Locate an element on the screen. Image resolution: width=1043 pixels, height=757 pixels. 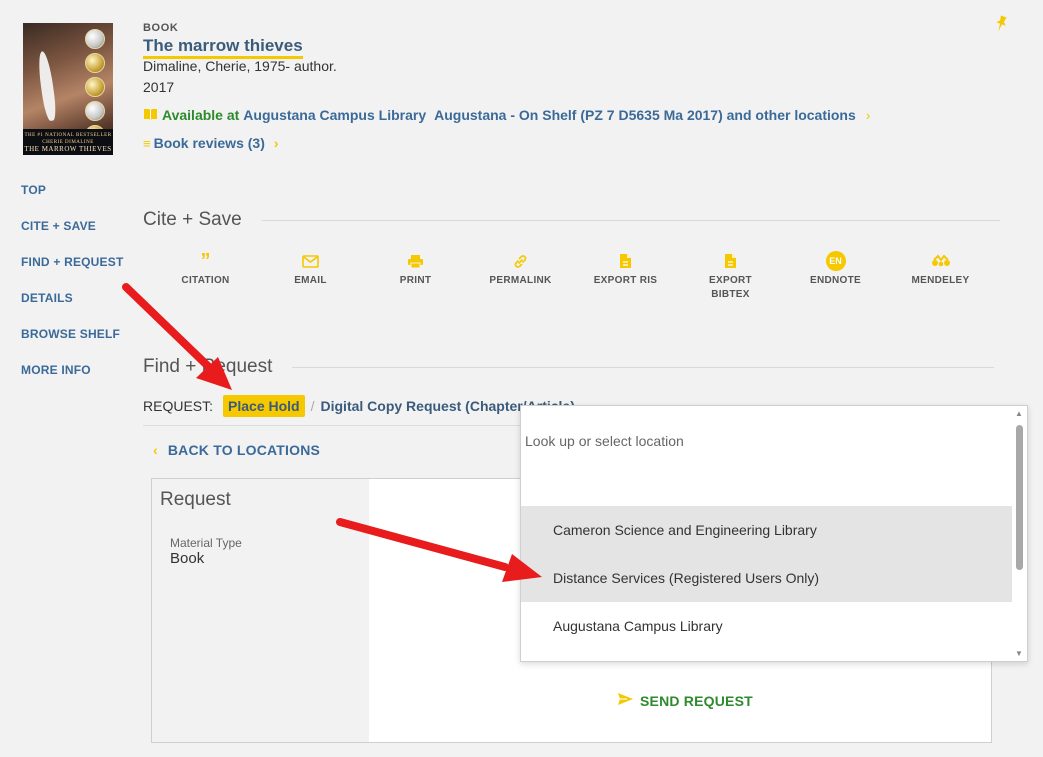
action-label: EXPORT BIBTEX is located at coordinates (730, 287).